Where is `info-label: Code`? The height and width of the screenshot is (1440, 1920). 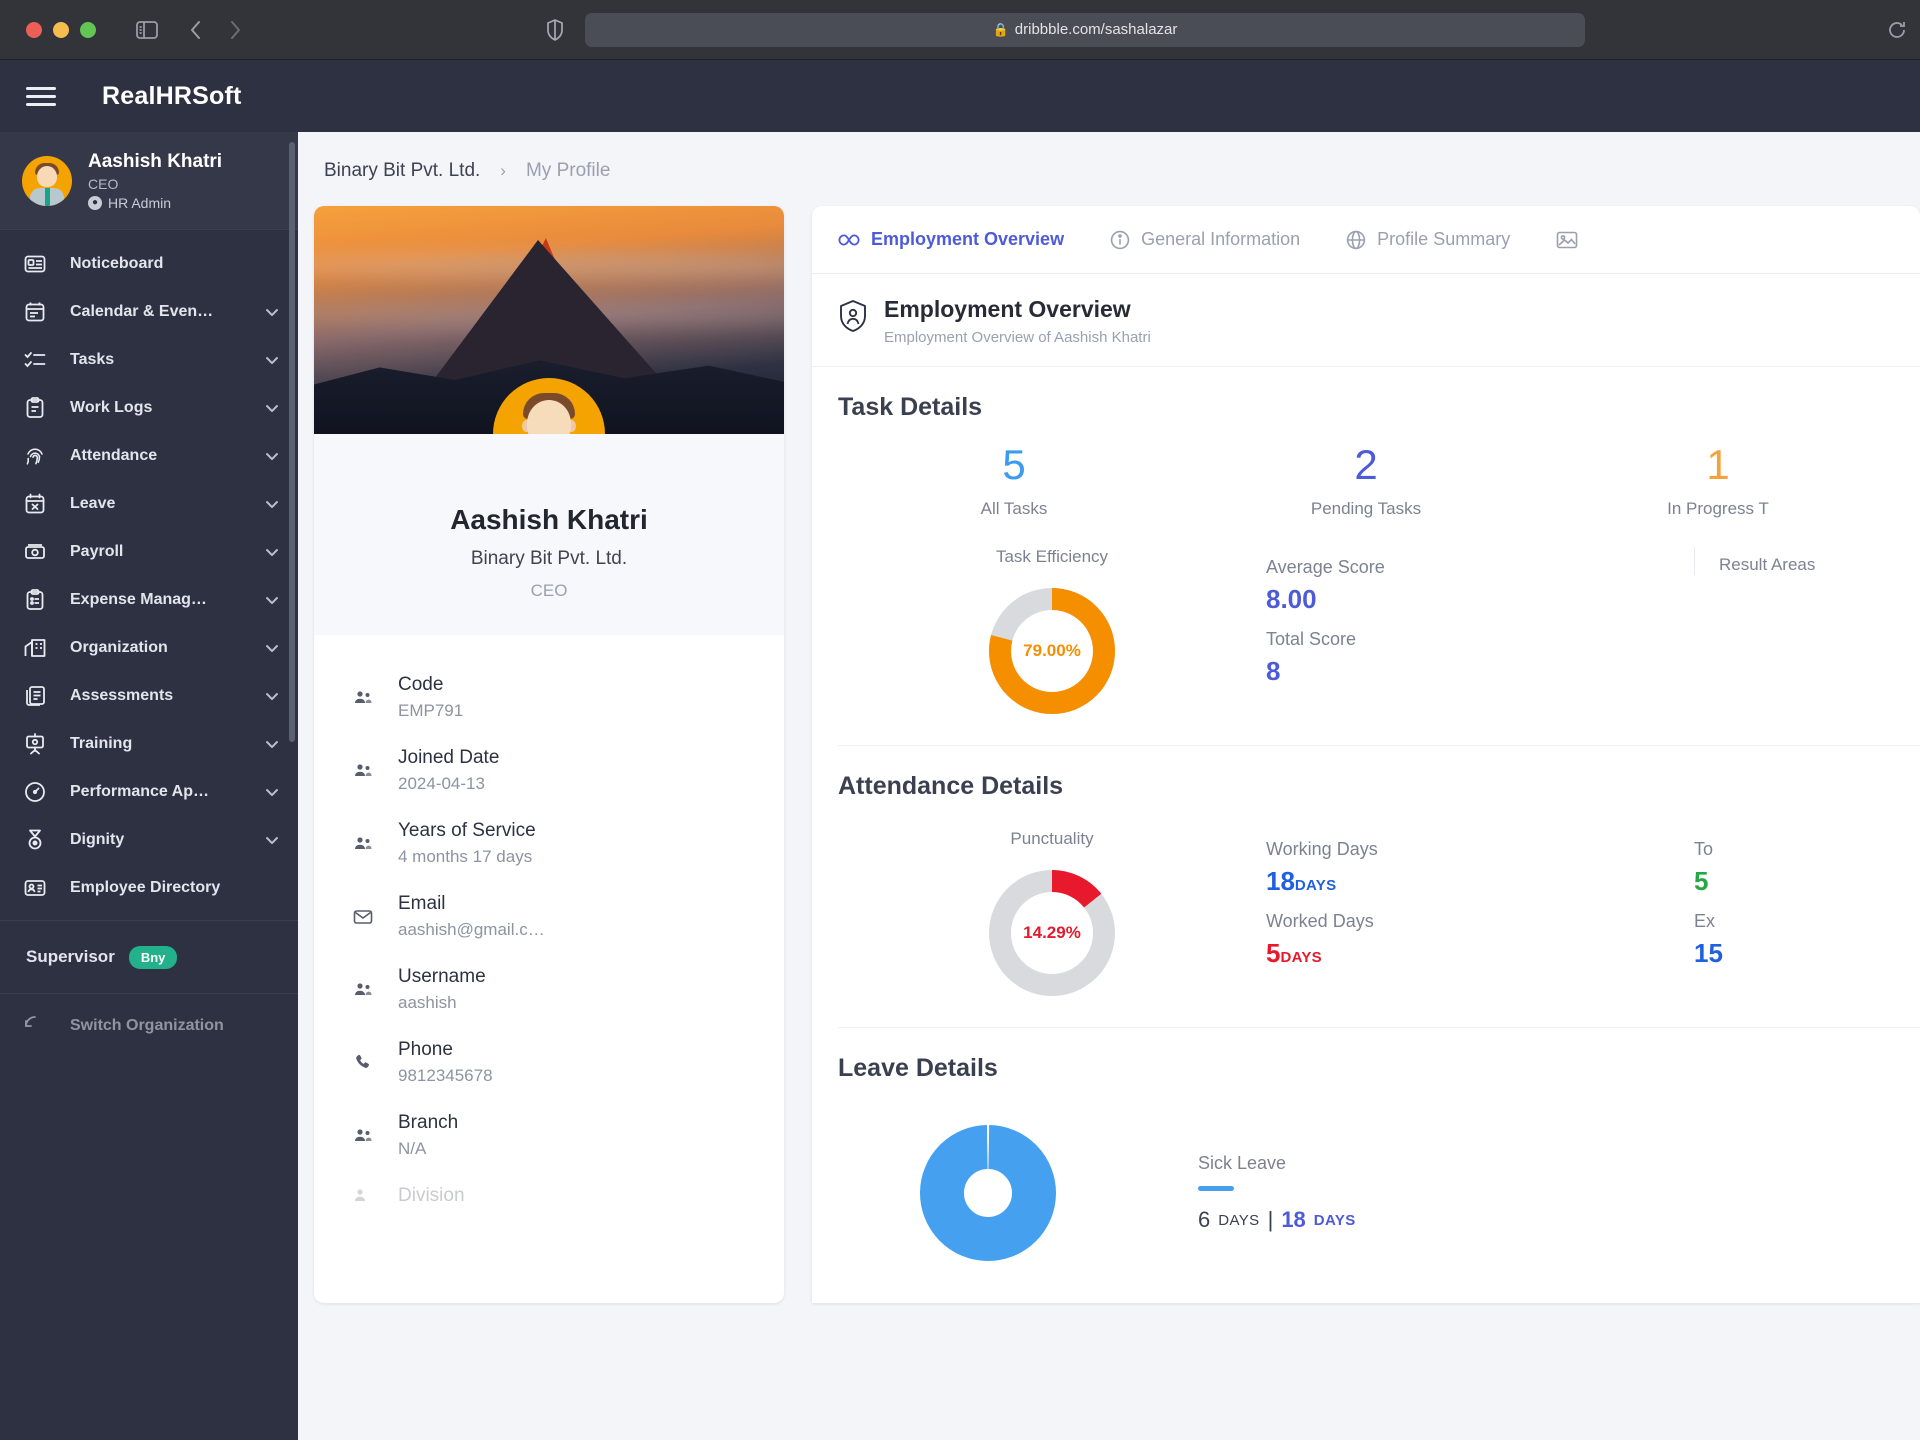 info-label: Code is located at coordinates (421, 684).